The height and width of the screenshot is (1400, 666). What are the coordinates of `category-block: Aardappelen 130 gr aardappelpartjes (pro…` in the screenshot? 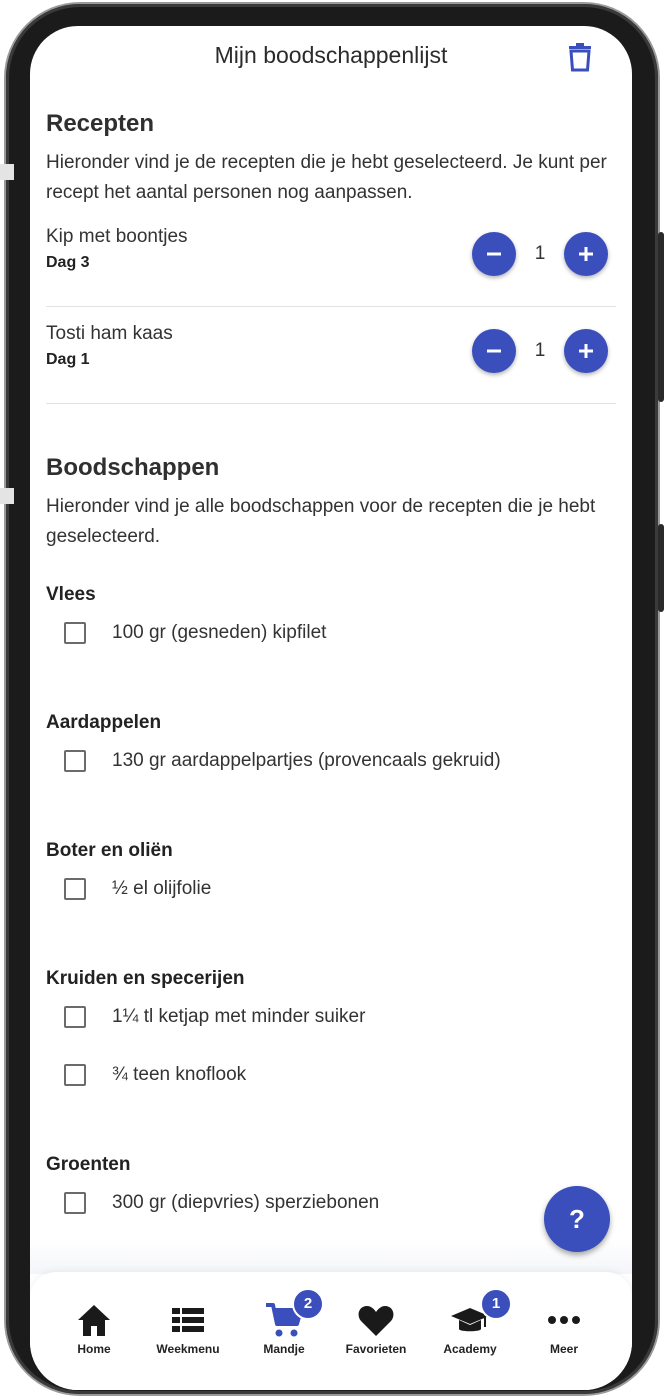 It's located at (331, 752).